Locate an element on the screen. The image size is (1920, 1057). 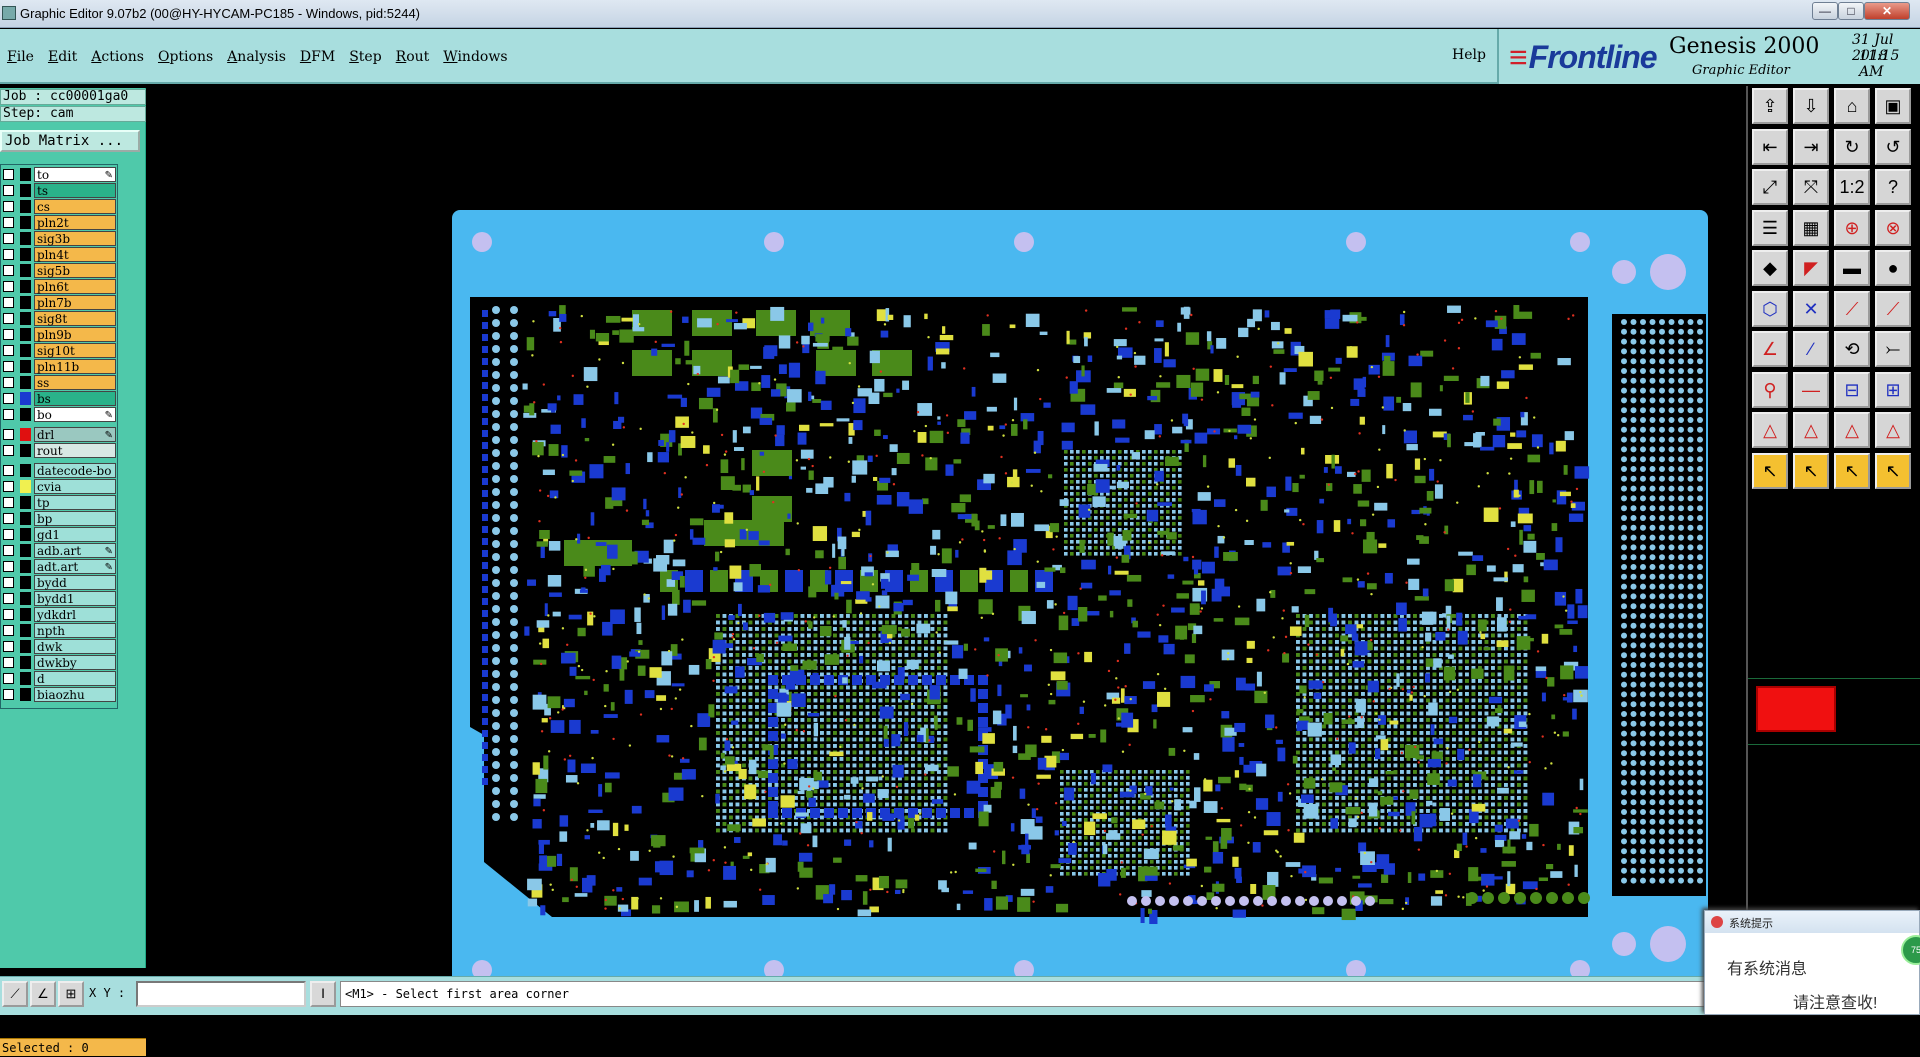
layer-name: sig10t is located at coordinates (75, 350).